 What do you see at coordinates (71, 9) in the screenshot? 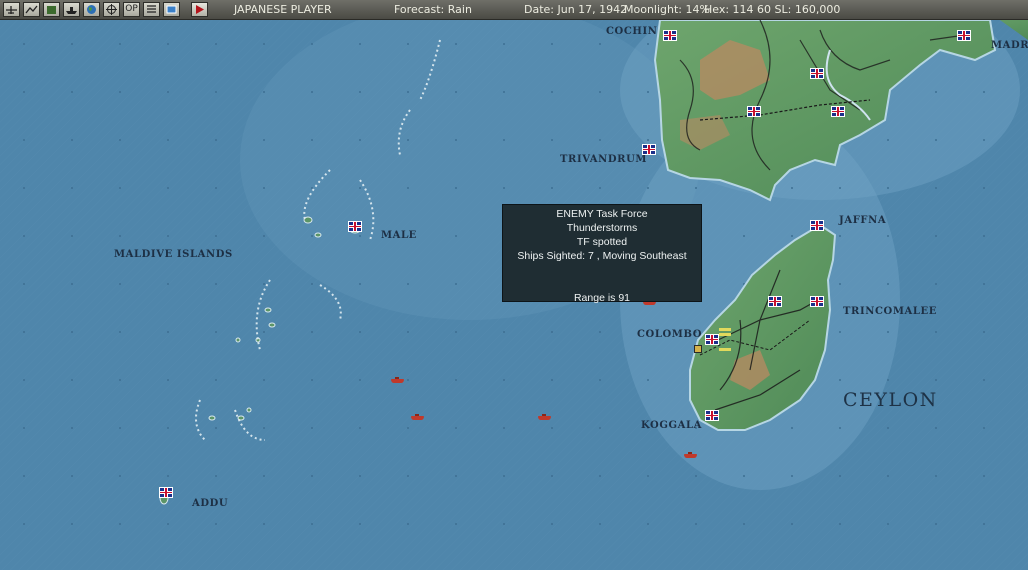
I see `ship-icon` at bounding box center [71, 9].